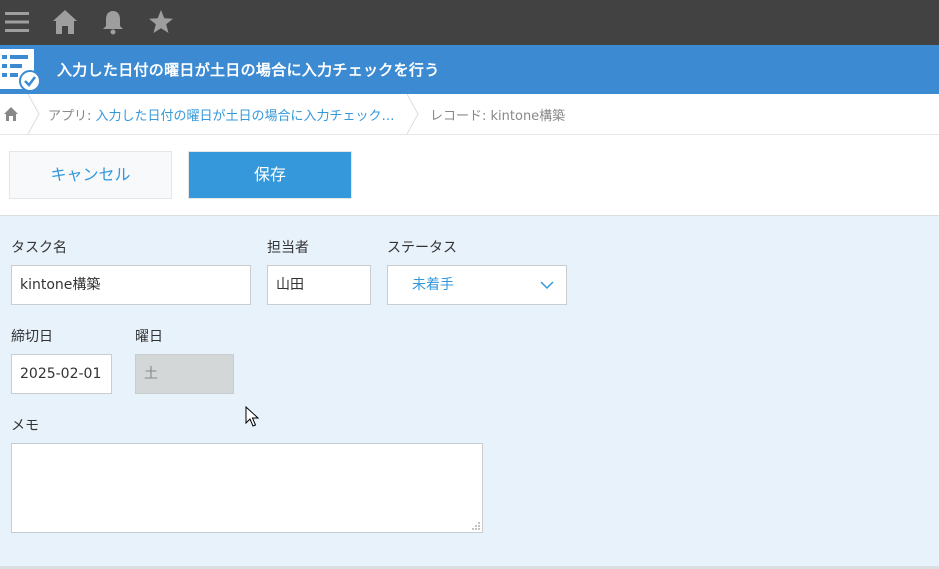 Image resolution: width=939 pixels, height=569 pixels. What do you see at coordinates (270, 175) in the screenshot?
I see `save-button: 保存` at bounding box center [270, 175].